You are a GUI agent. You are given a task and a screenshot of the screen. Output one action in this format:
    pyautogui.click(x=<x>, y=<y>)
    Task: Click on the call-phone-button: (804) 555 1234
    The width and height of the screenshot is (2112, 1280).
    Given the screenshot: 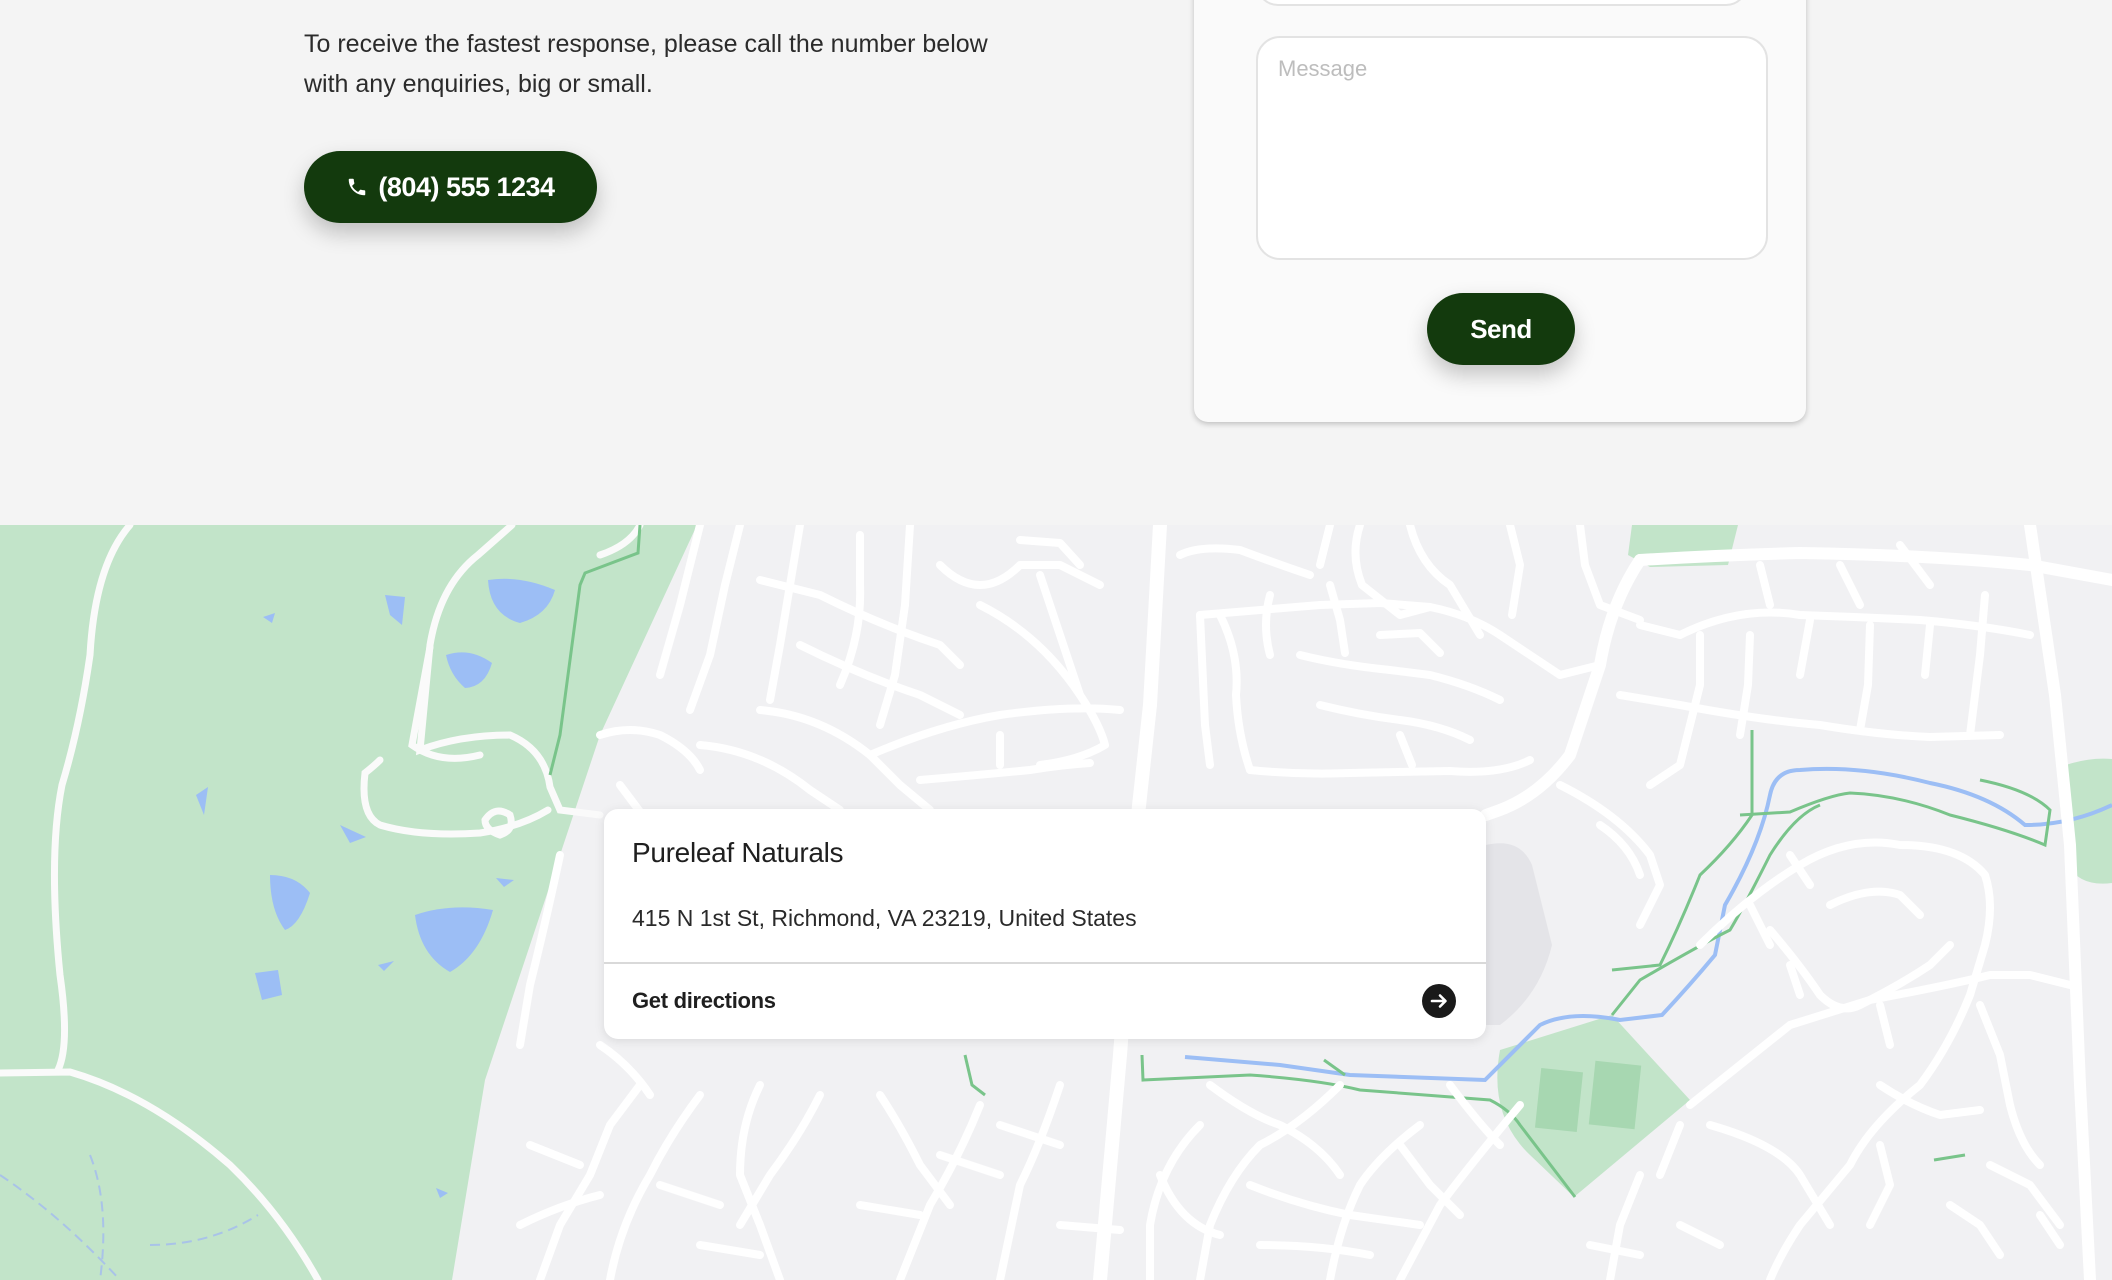 What is the action you would take?
    pyautogui.click(x=450, y=187)
    